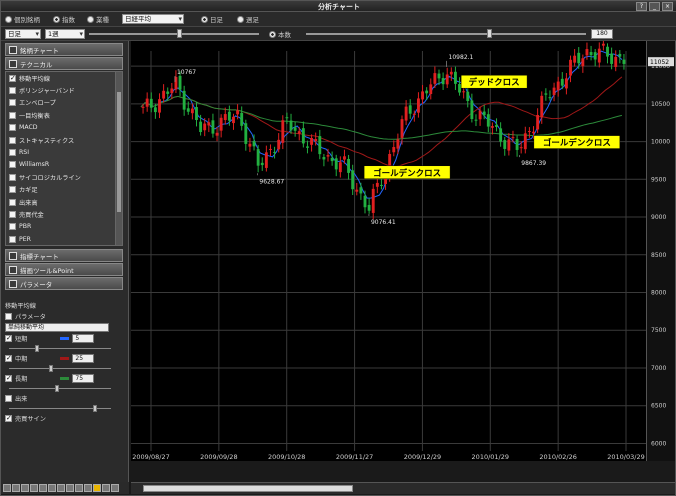 This screenshot has height=496, width=676. Describe the element at coordinates (8, 338) in the screenshot. I see `short-ma-checkbox` at that location.